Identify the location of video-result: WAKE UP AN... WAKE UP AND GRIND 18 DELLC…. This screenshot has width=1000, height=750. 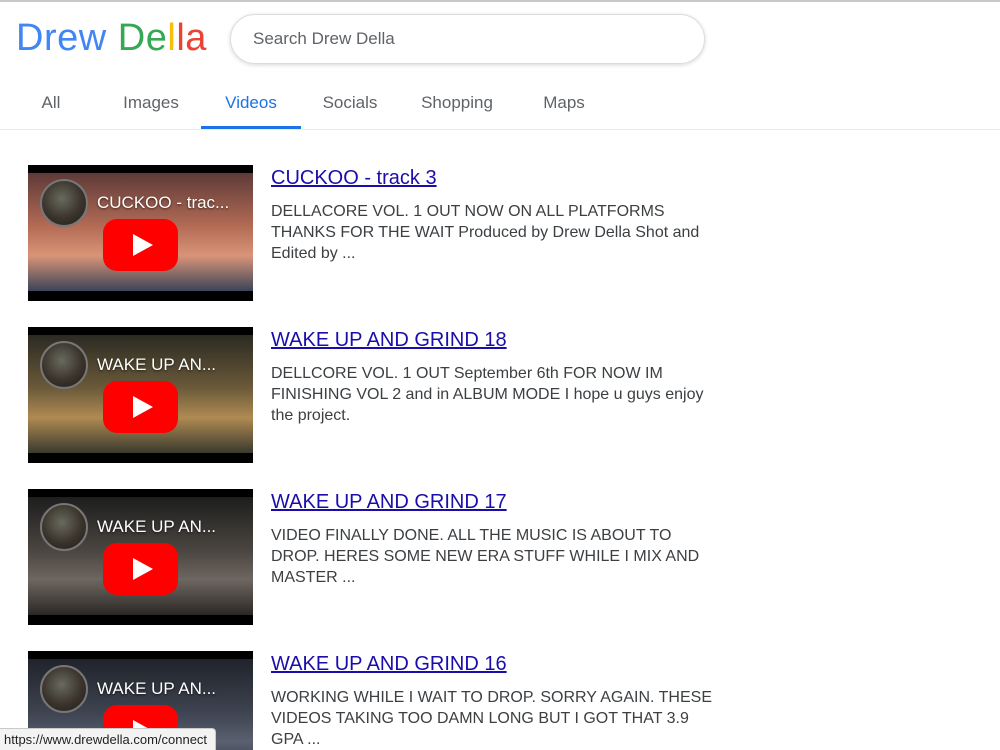
(378, 395).